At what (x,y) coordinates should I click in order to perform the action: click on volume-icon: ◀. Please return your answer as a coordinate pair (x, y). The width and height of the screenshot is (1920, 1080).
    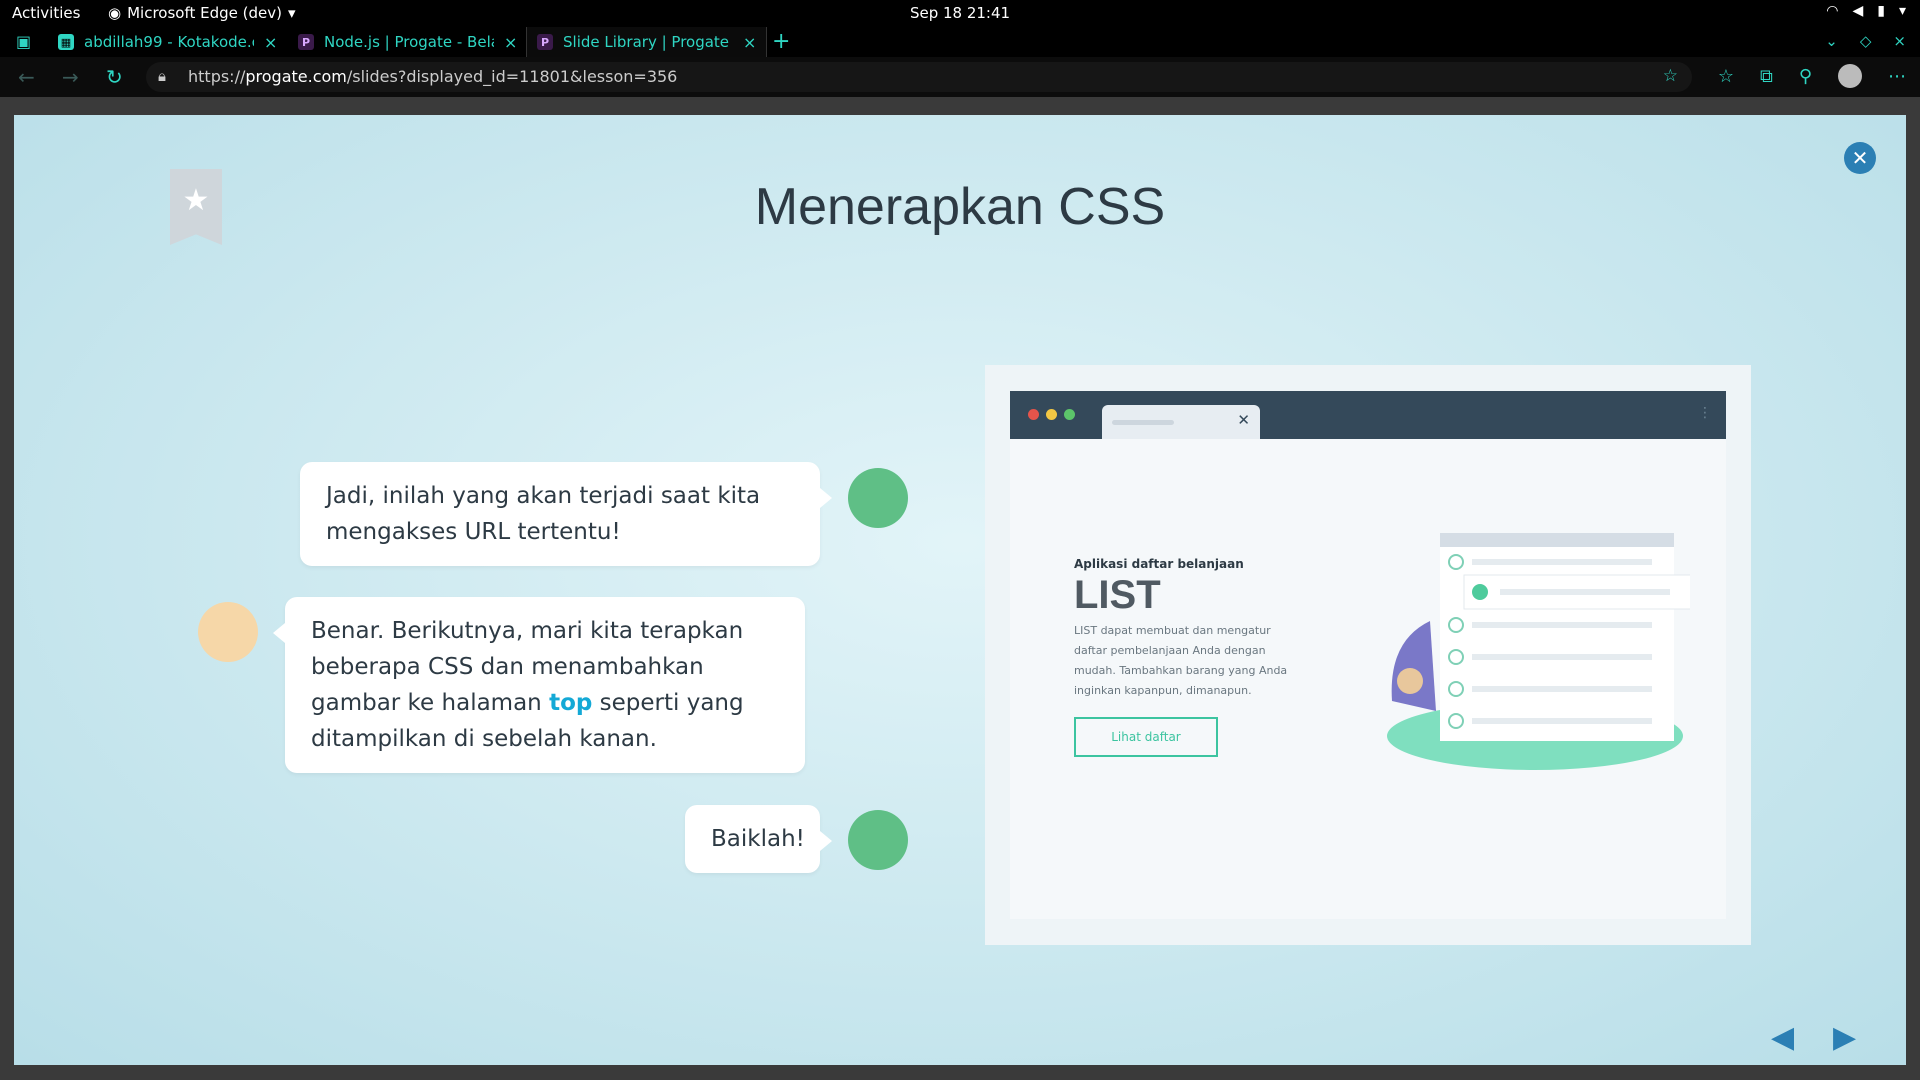
    Looking at the image, I should click on (1858, 11).